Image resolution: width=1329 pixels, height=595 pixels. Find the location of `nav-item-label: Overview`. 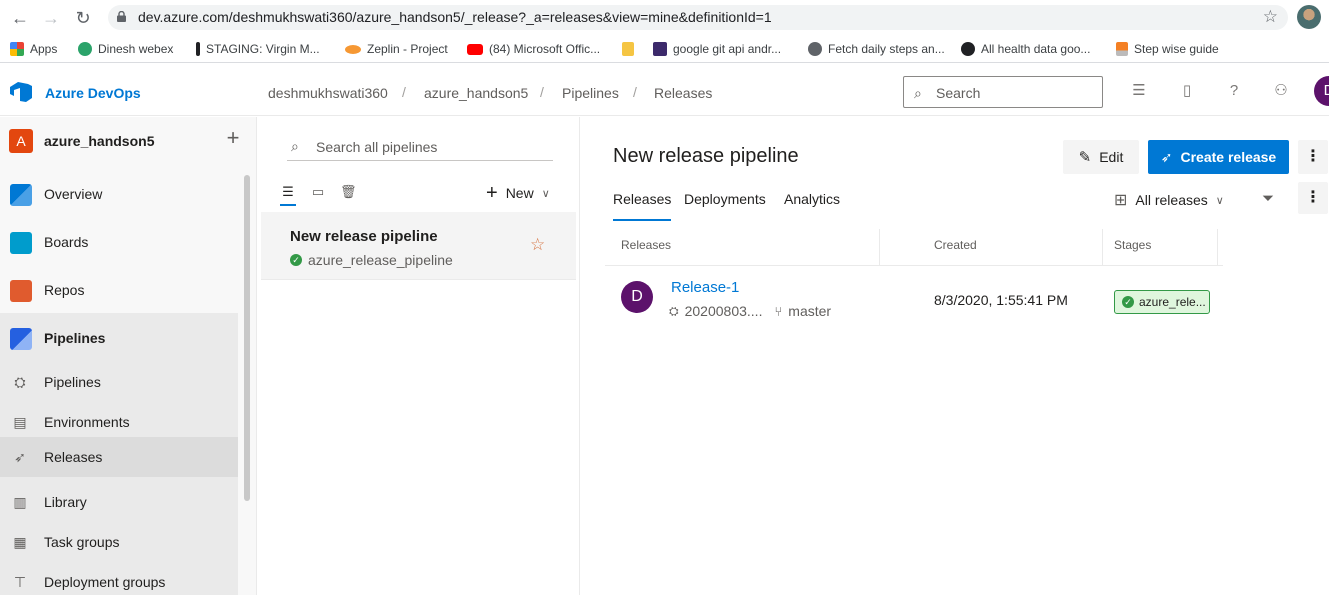

nav-item-label: Overview is located at coordinates (73, 194).